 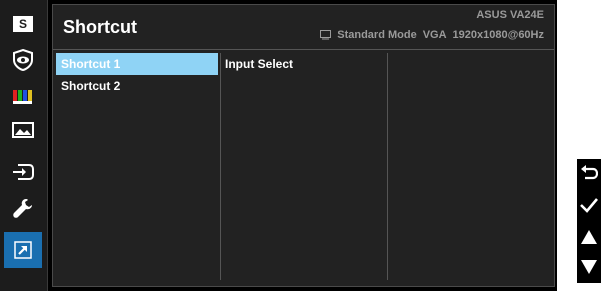 I want to click on sidebar-item-shortcut, so click(x=23, y=250).